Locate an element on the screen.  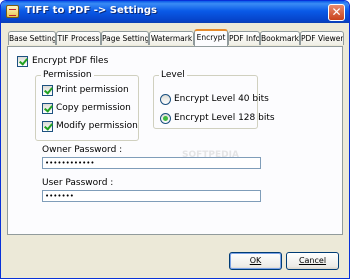
app-icon is located at coordinates (12, 11).